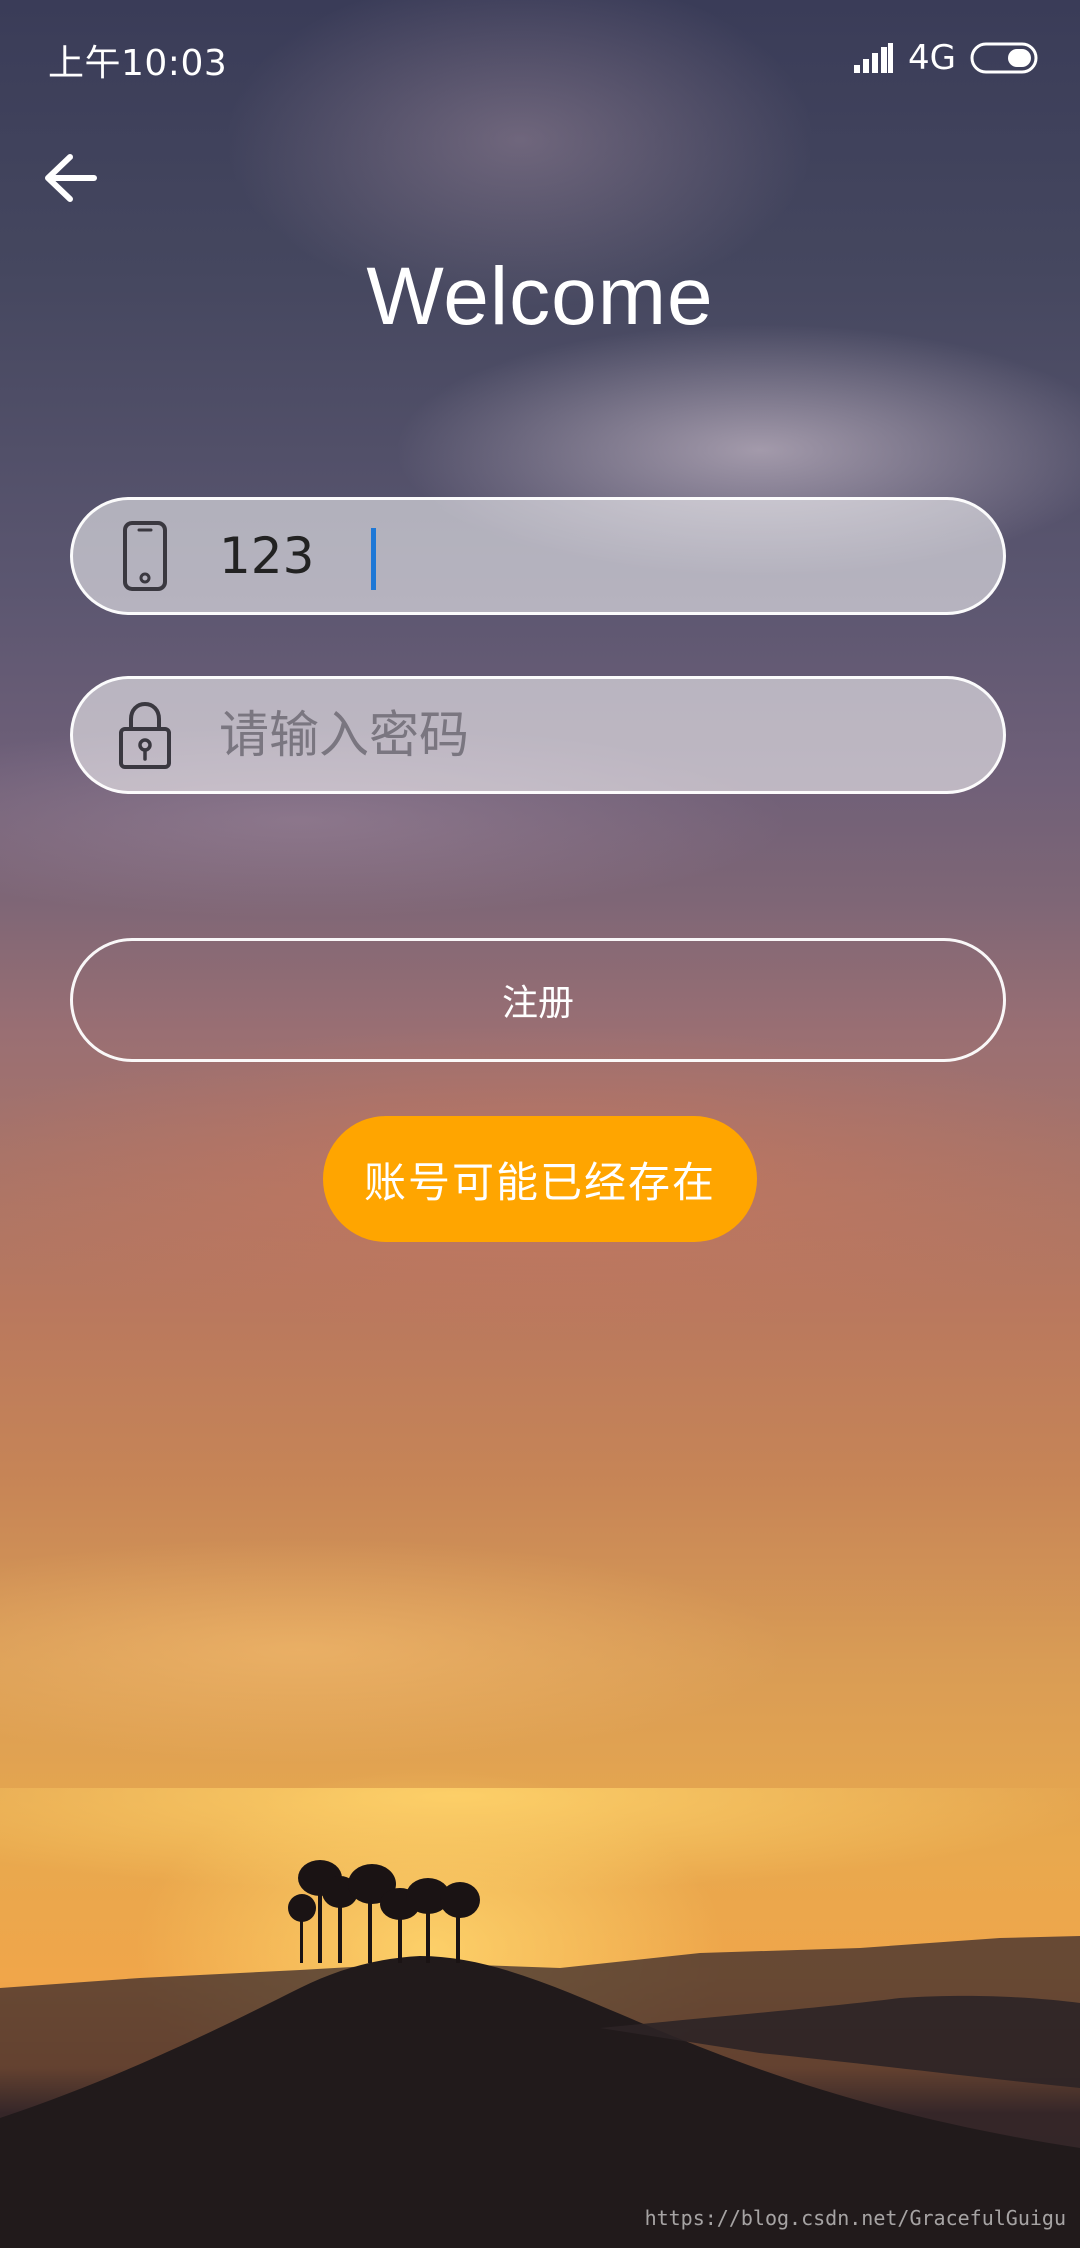 The width and height of the screenshot is (1080, 2248). I want to click on password-input, so click(569, 735).